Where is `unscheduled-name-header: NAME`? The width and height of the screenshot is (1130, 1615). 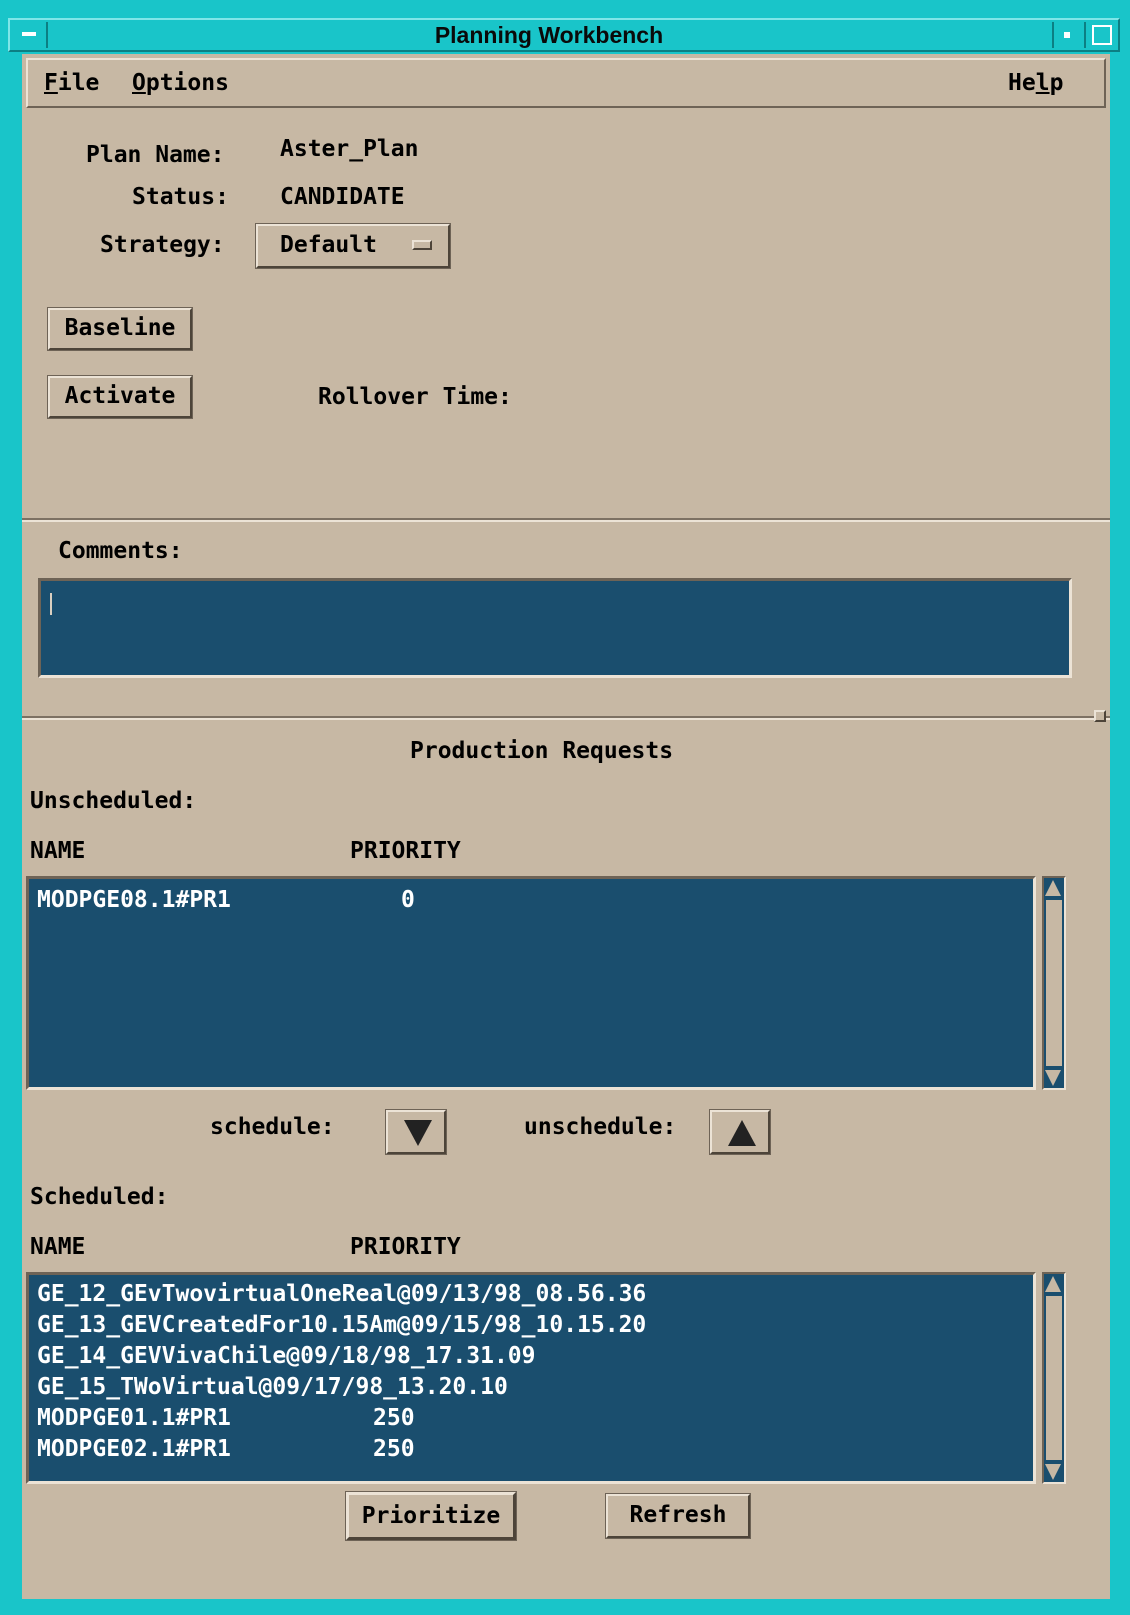
unscheduled-name-header: NAME is located at coordinates (58, 851).